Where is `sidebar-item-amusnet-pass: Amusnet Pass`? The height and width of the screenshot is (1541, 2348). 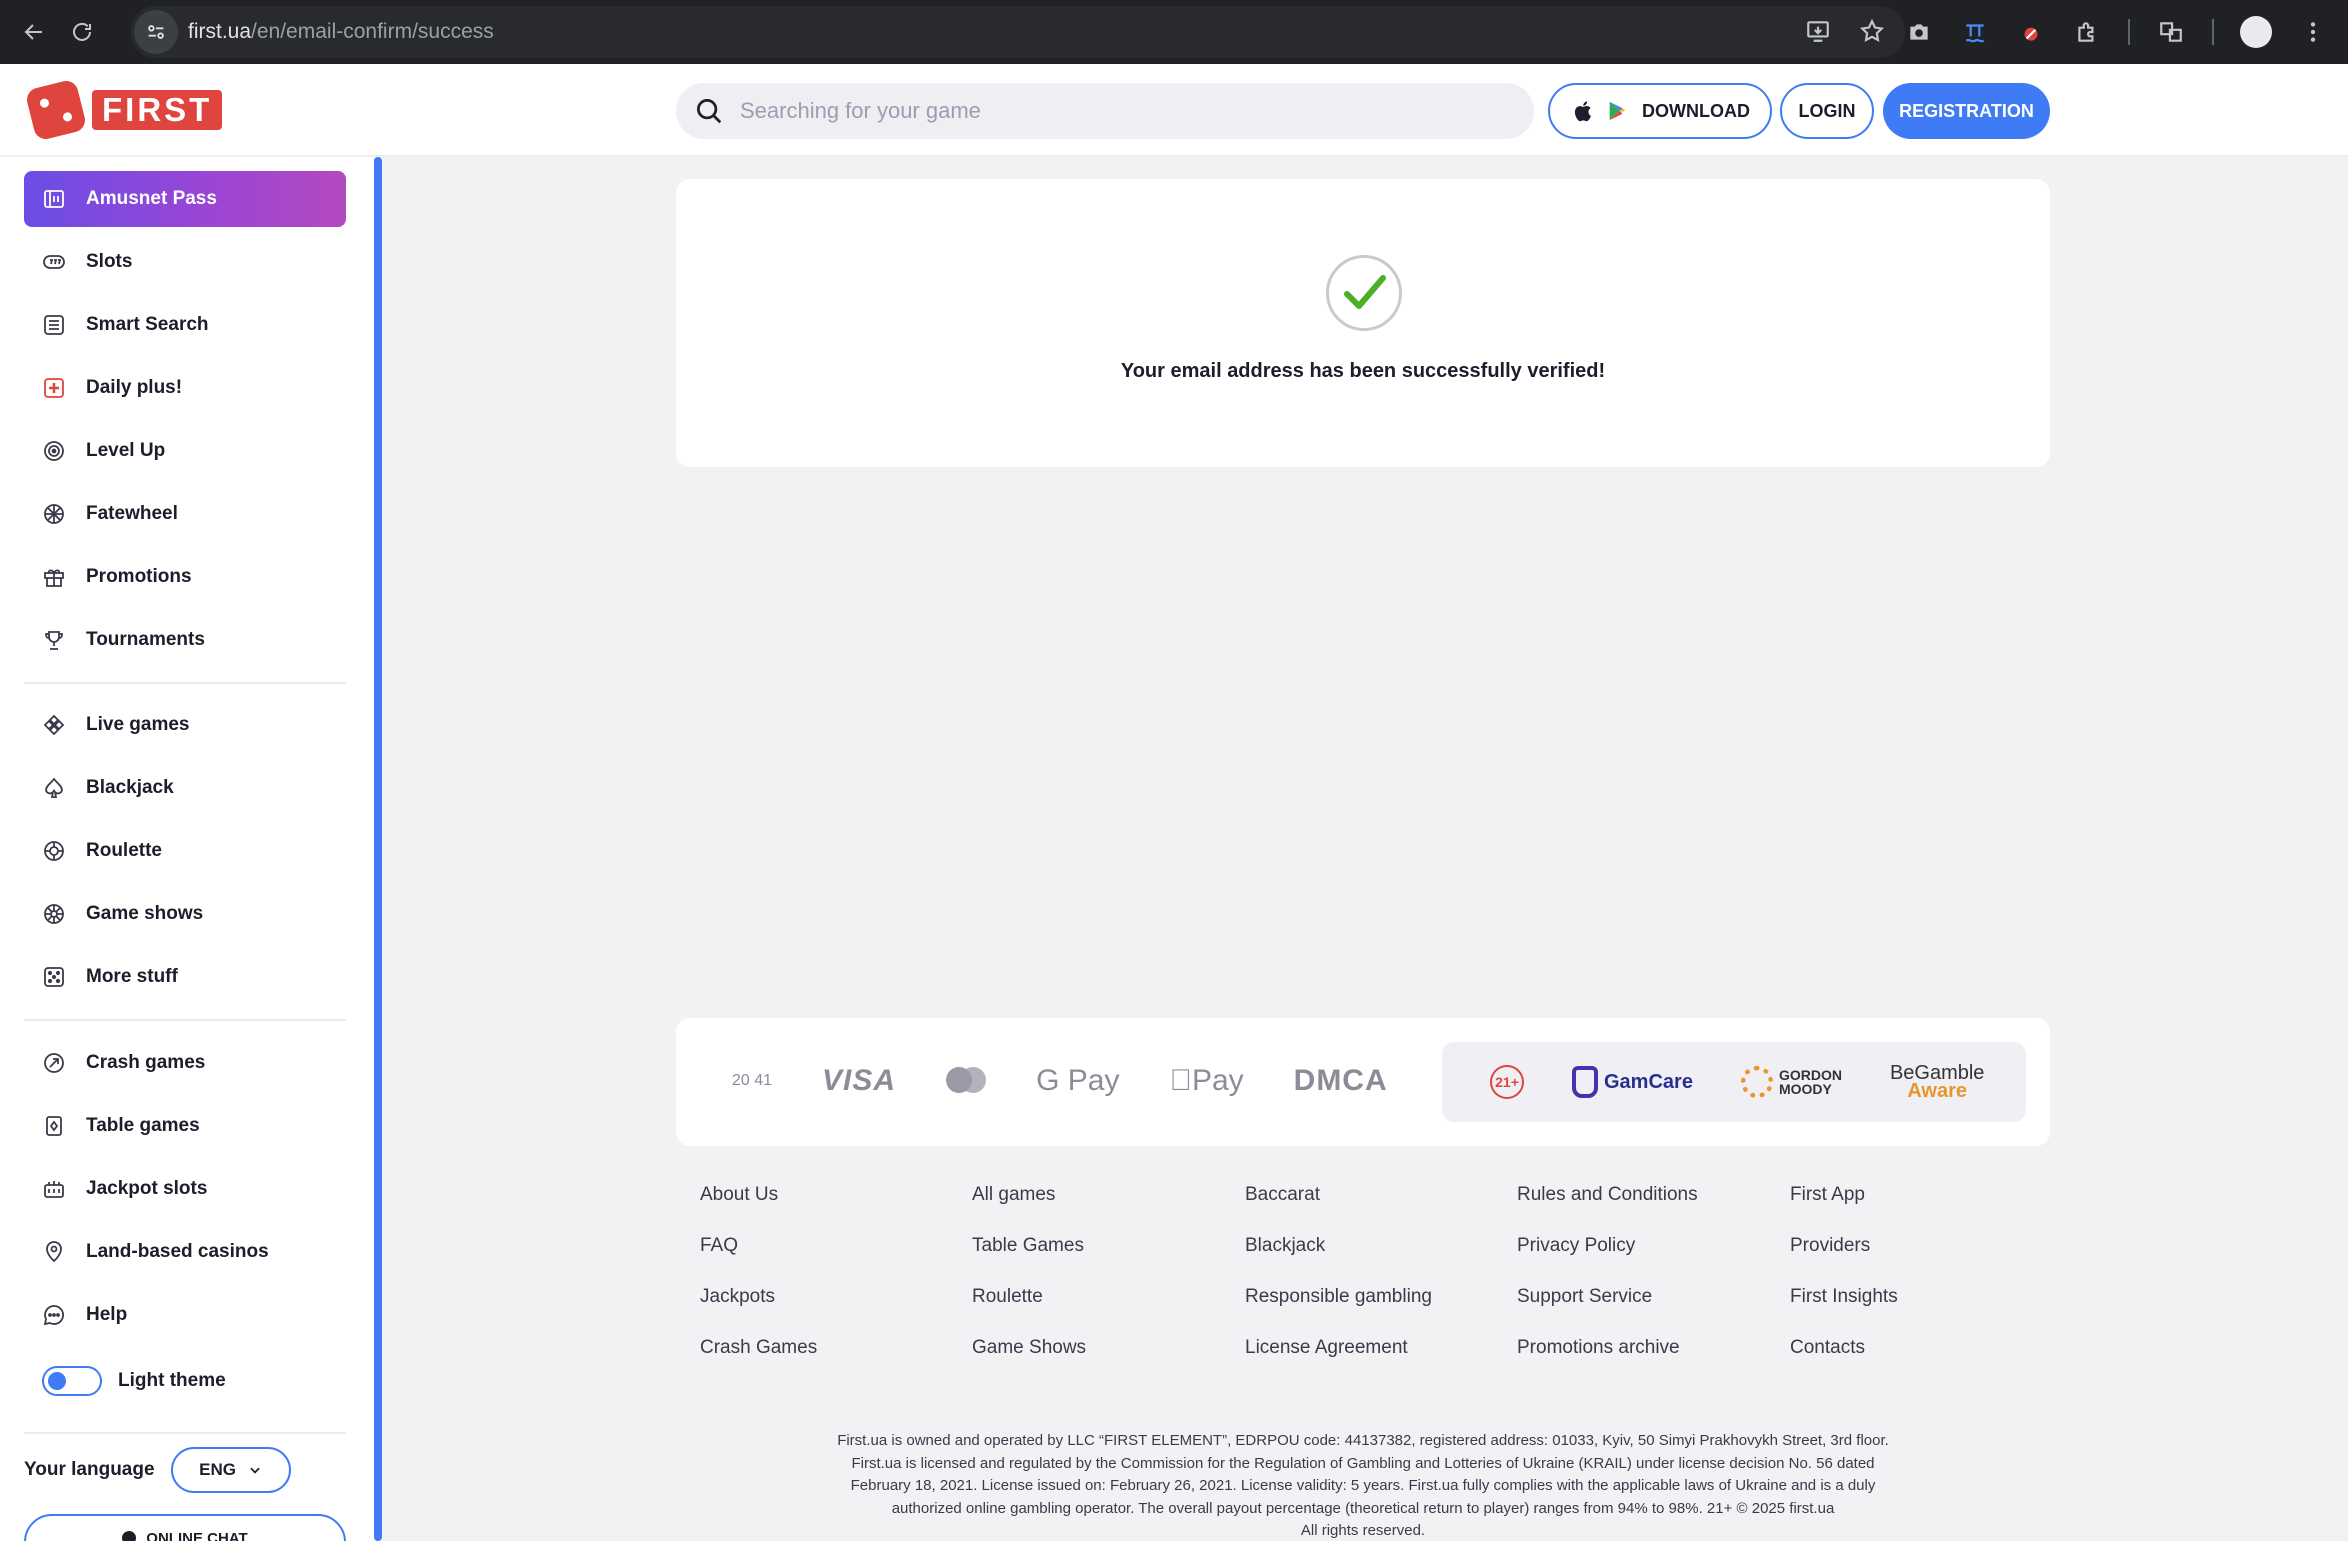 sidebar-item-amusnet-pass: Amusnet Pass is located at coordinates (185, 199).